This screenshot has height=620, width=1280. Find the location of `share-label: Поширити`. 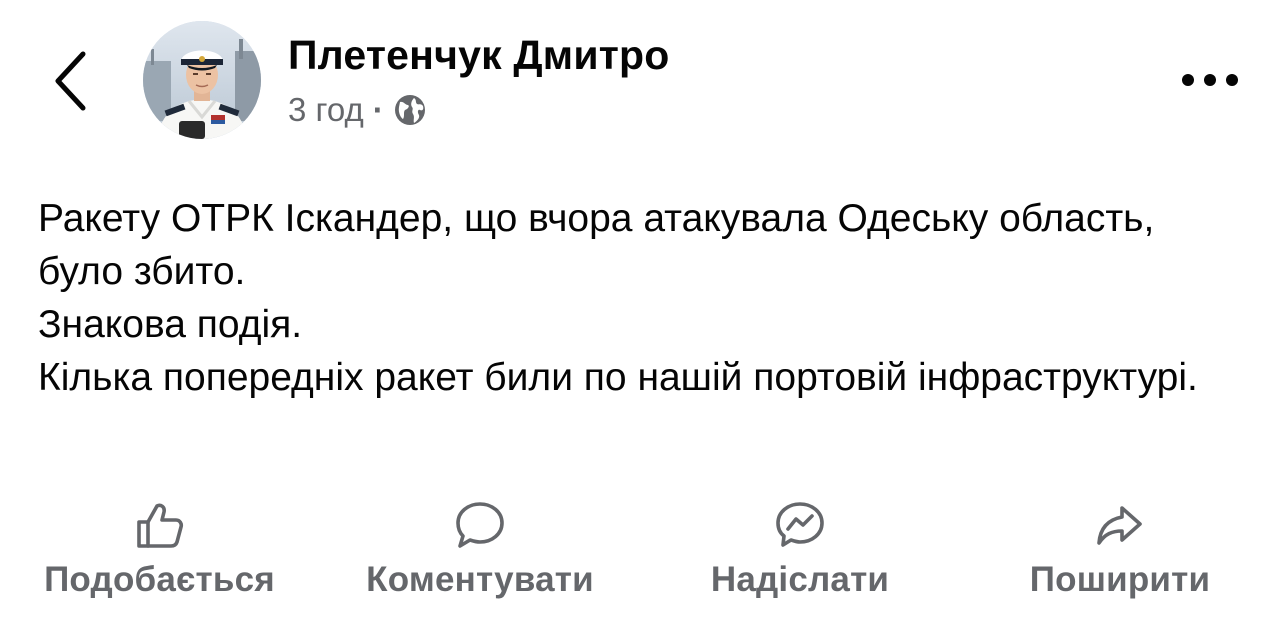

share-label: Поширити is located at coordinates (1120, 579).